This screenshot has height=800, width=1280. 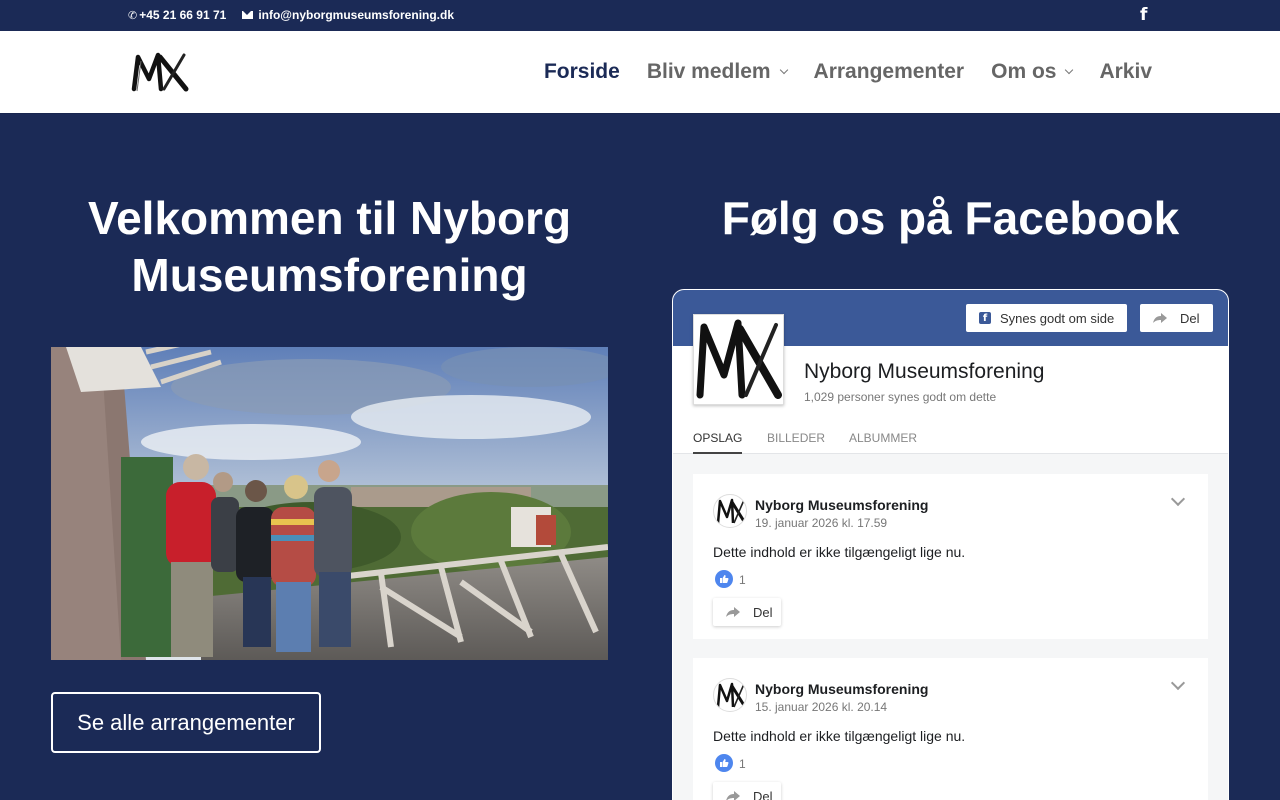 I want to click on nav-label: Om os, so click(x=1024, y=71).